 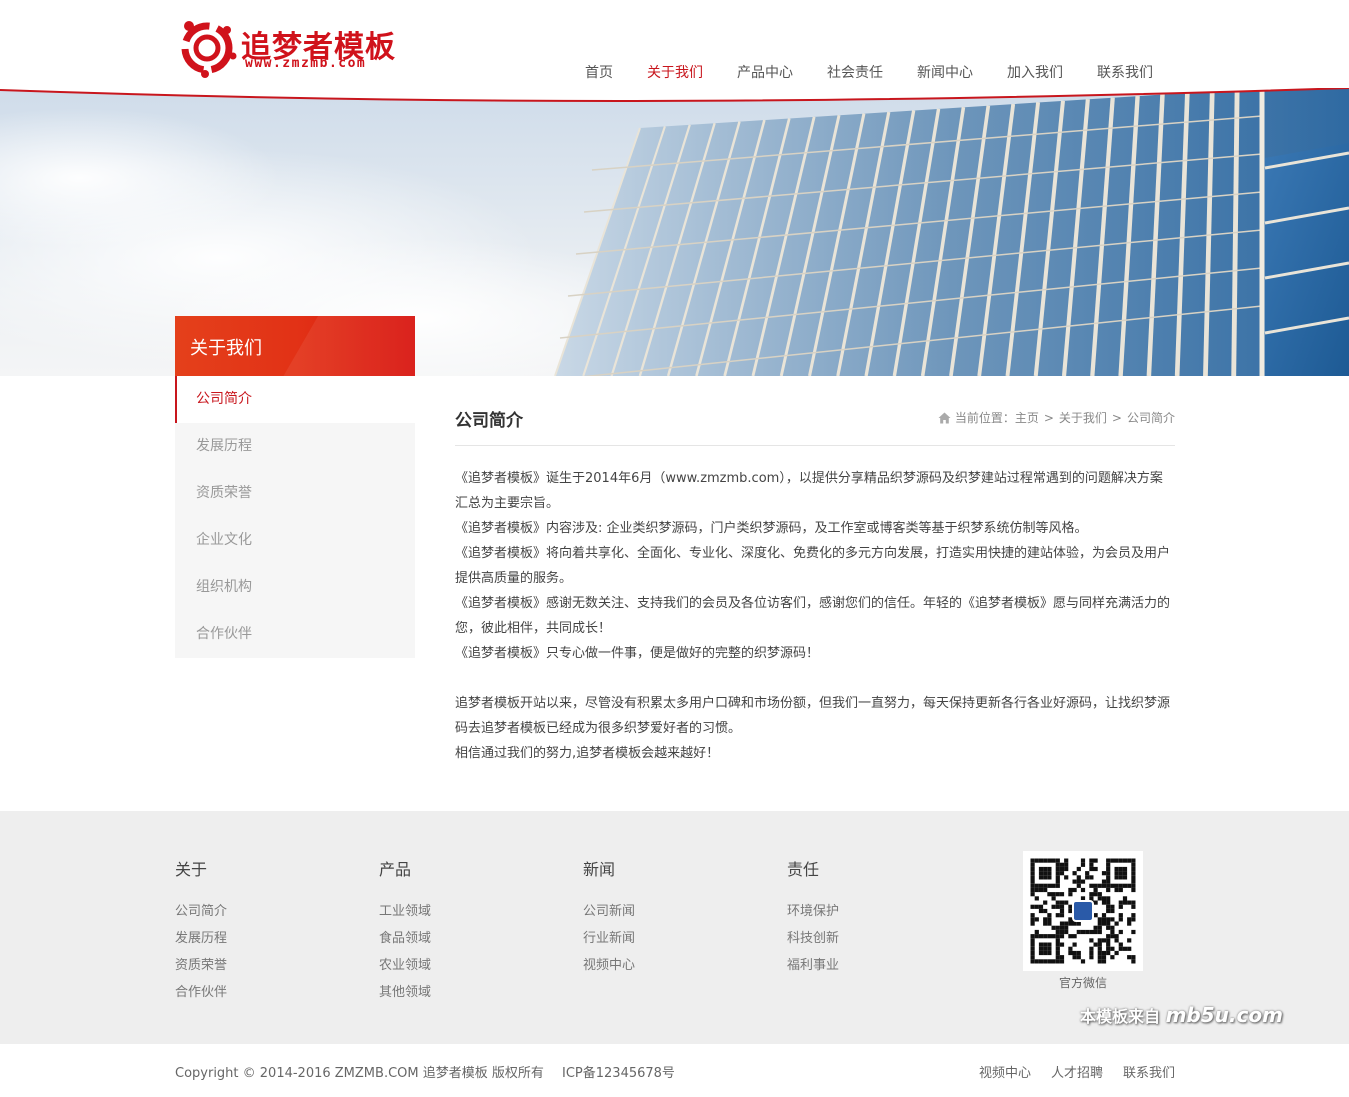 What do you see at coordinates (305, 47) in the screenshot?
I see `site-logo: 追梦者模板 www.zmzmb.com` at bounding box center [305, 47].